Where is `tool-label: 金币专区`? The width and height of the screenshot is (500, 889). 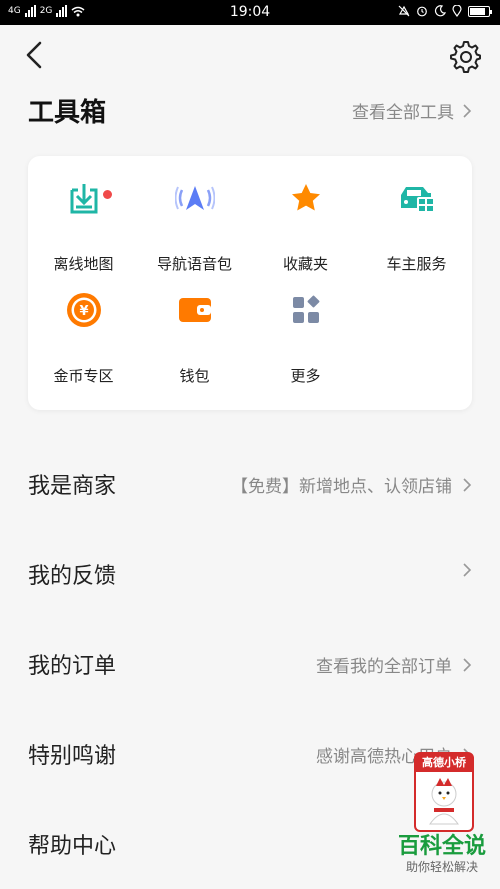 tool-label: 金币专区 is located at coordinates (83, 376).